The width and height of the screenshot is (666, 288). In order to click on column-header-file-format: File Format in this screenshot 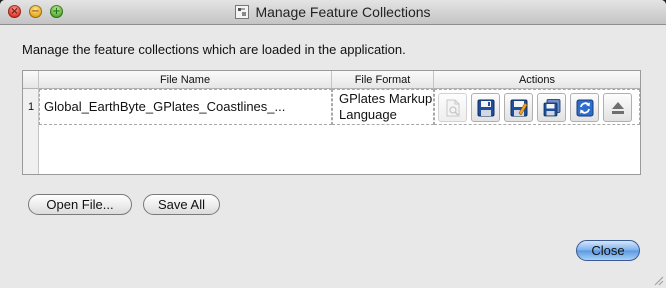, I will do `click(383, 80)`.